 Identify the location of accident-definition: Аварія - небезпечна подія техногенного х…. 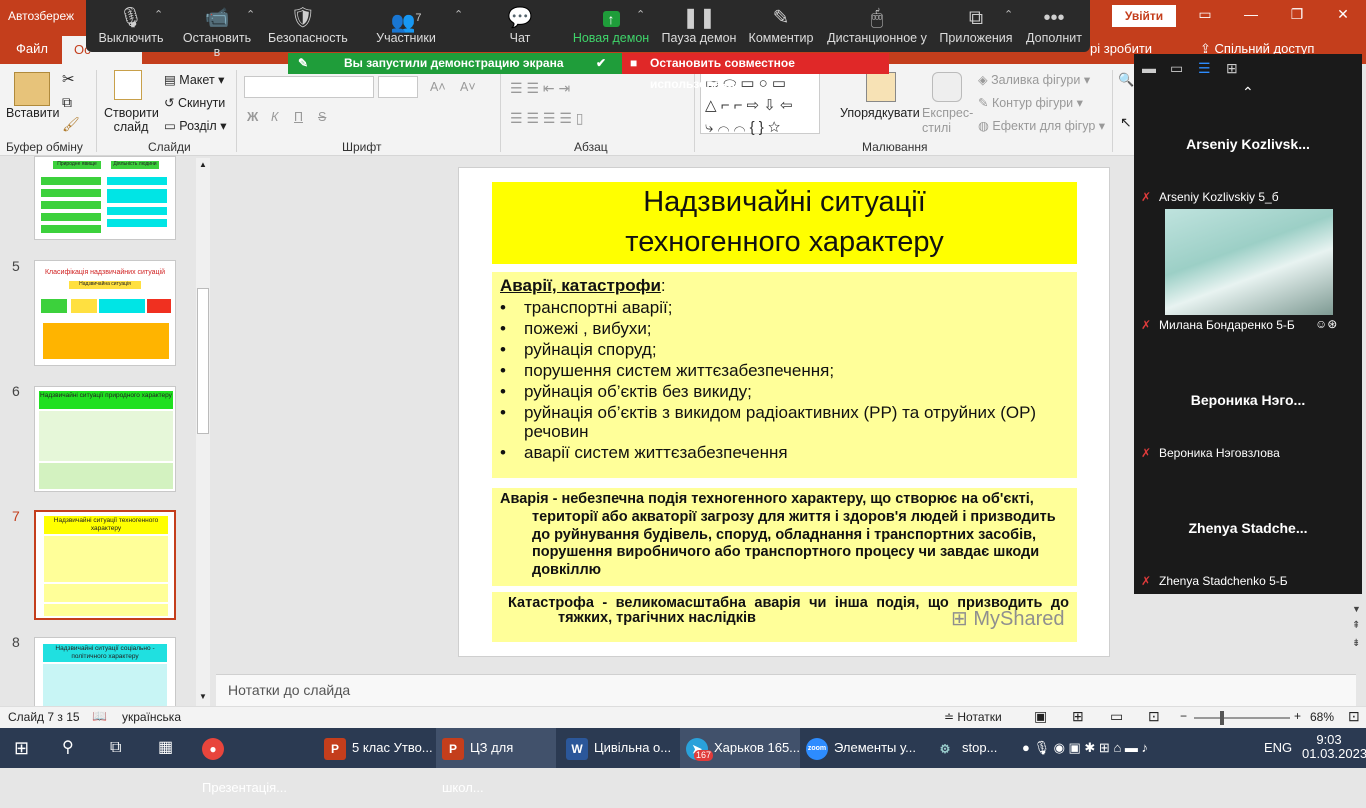
(784, 537).